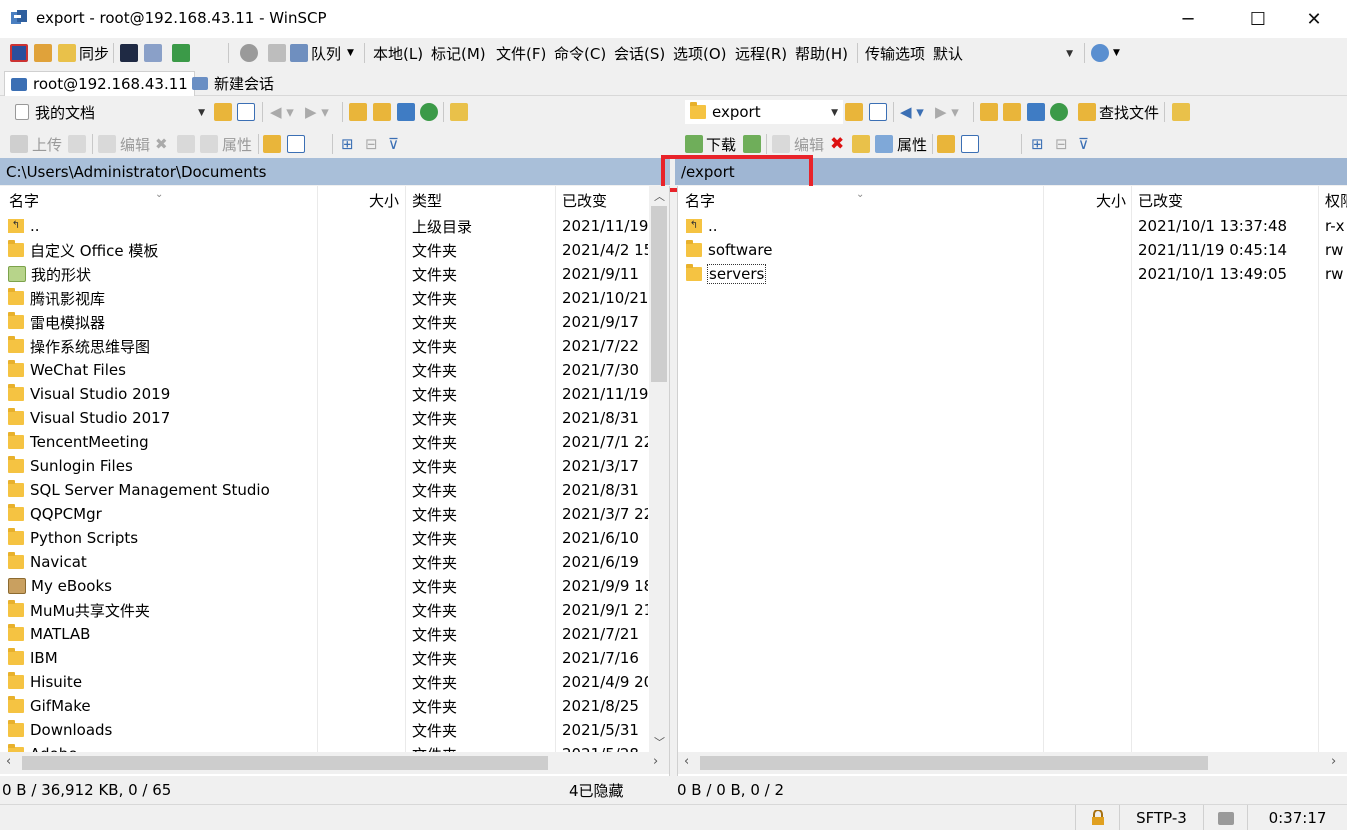  I want to click on table-row: 自定义 Office 模板 文件夹 2021/4/2 15, so click(324, 250).